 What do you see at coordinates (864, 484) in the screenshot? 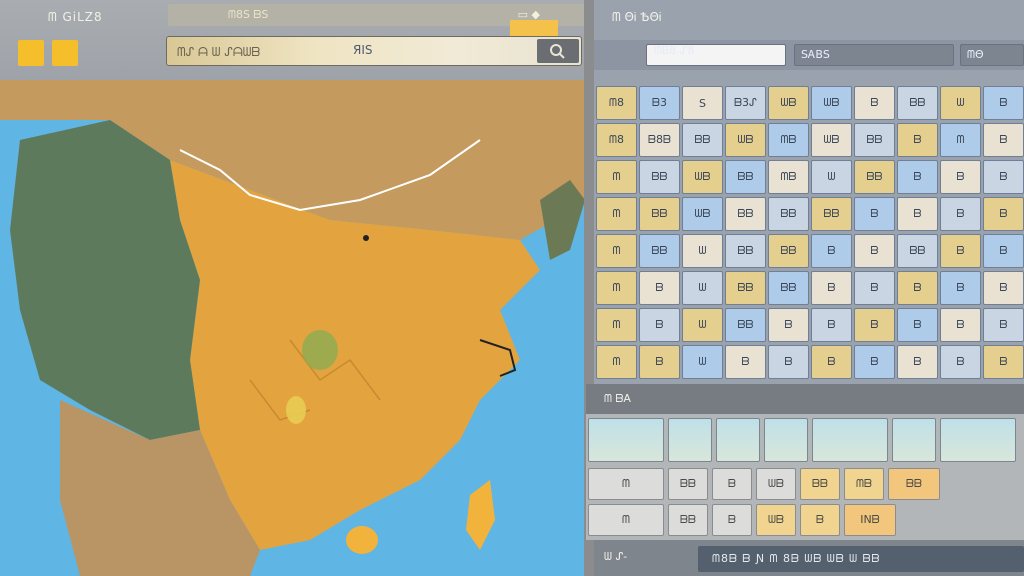
I see `lower-cell: ᗰᗷ` at bounding box center [864, 484].